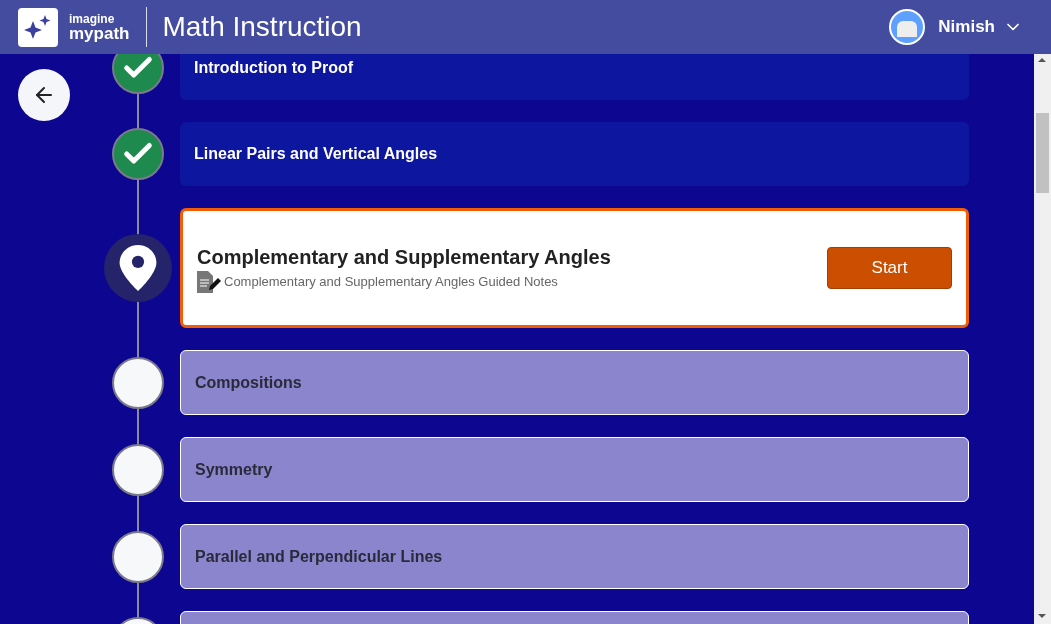  Describe the element at coordinates (404, 257) in the screenshot. I see `lesson-title: Complementary and Supplementary Angles` at that location.